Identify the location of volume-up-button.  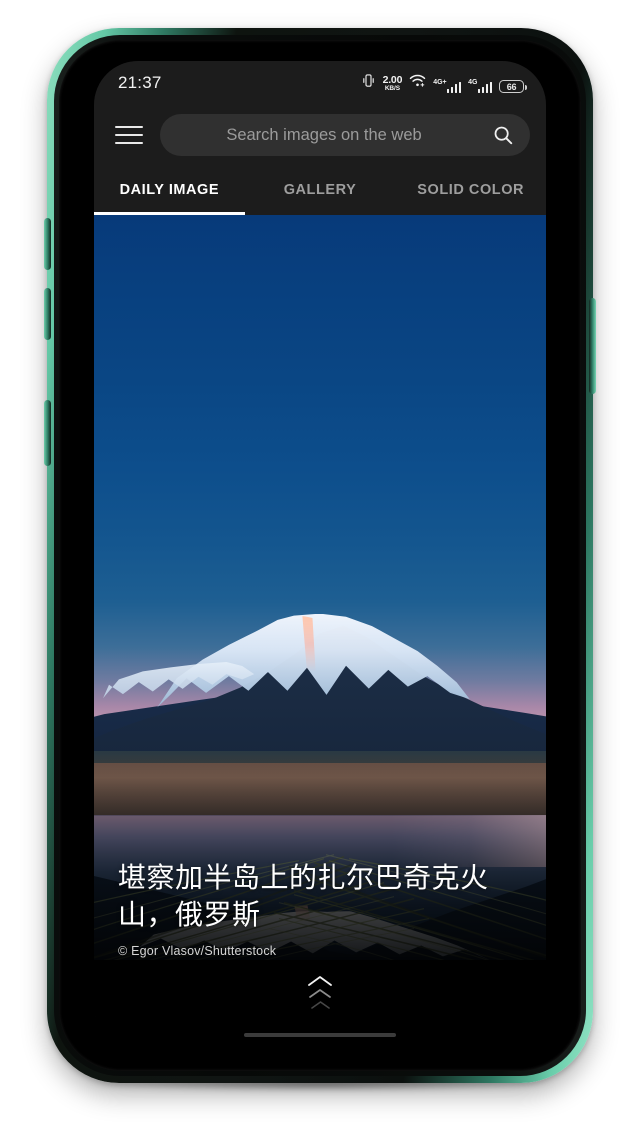
(47, 244).